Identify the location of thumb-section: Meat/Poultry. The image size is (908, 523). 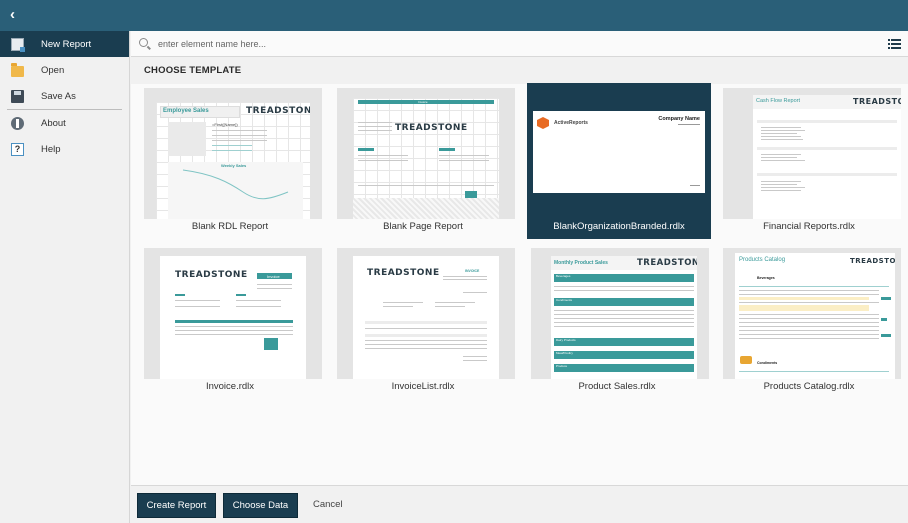
(564, 353).